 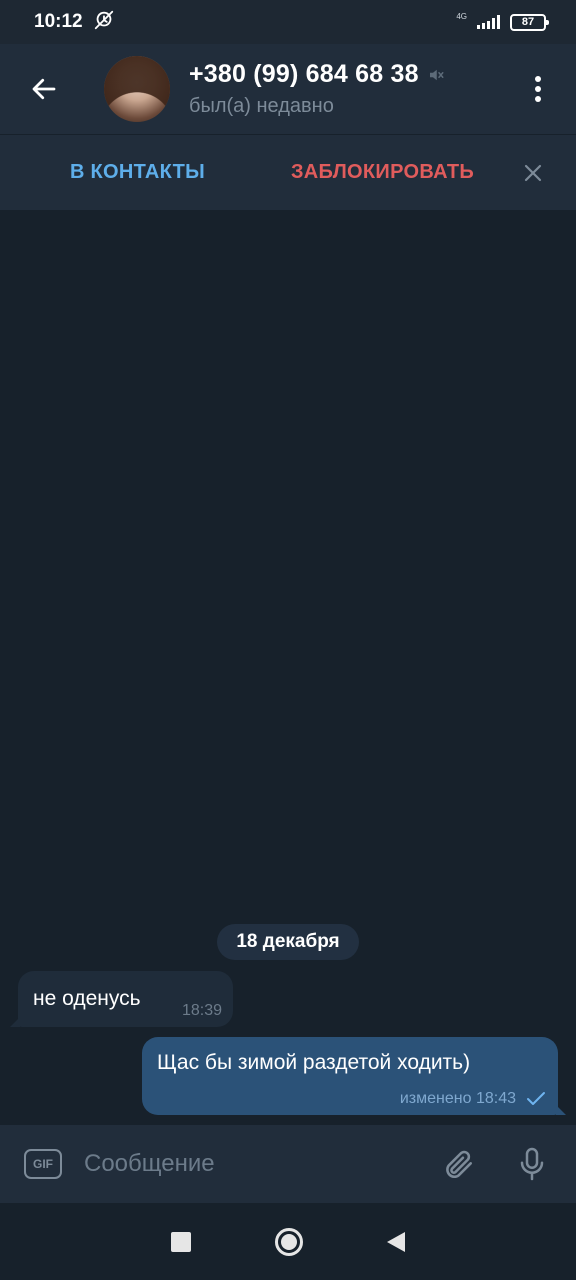 What do you see at coordinates (344, 89) in the screenshot?
I see `contact-info: +380 (99) 684 68 38 был(а) недавно` at bounding box center [344, 89].